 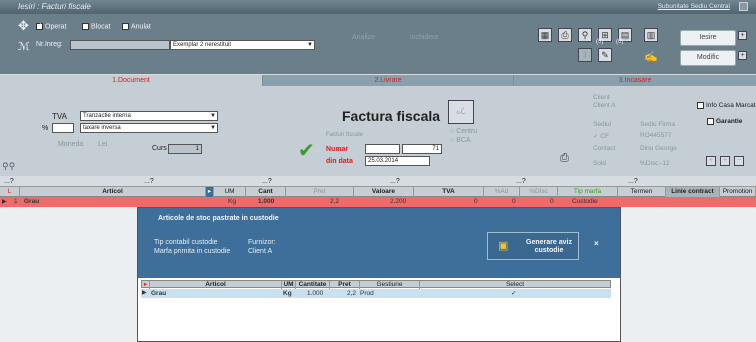 I want to click on tip-contabil-label: Tip contabil custodie, so click(x=186, y=242).